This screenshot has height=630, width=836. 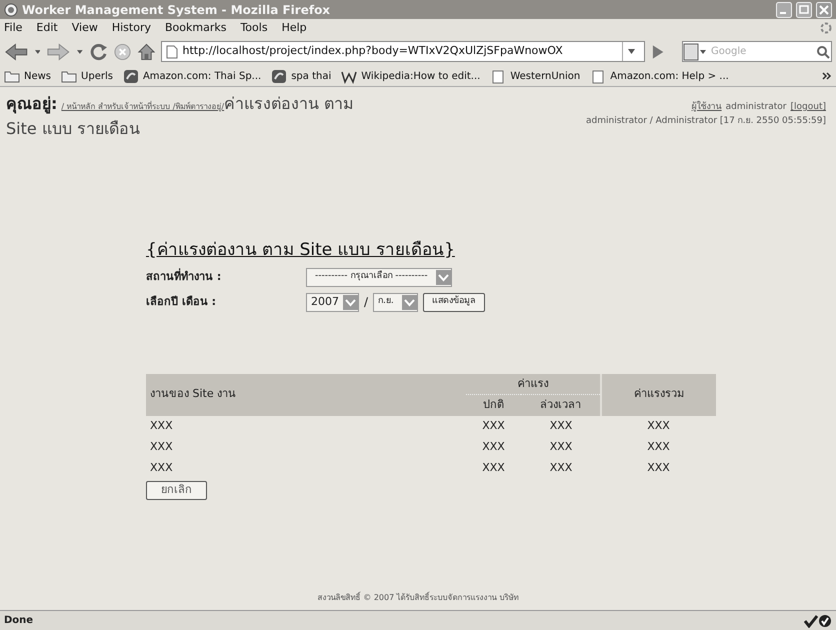 What do you see at coordinates (403, 51) in the screenshot?
I see `address-bar: http://localhost/project/index.php?body=WTIxV2QxUlZjSFpaWnowOX` at bounding box center [403, 51].